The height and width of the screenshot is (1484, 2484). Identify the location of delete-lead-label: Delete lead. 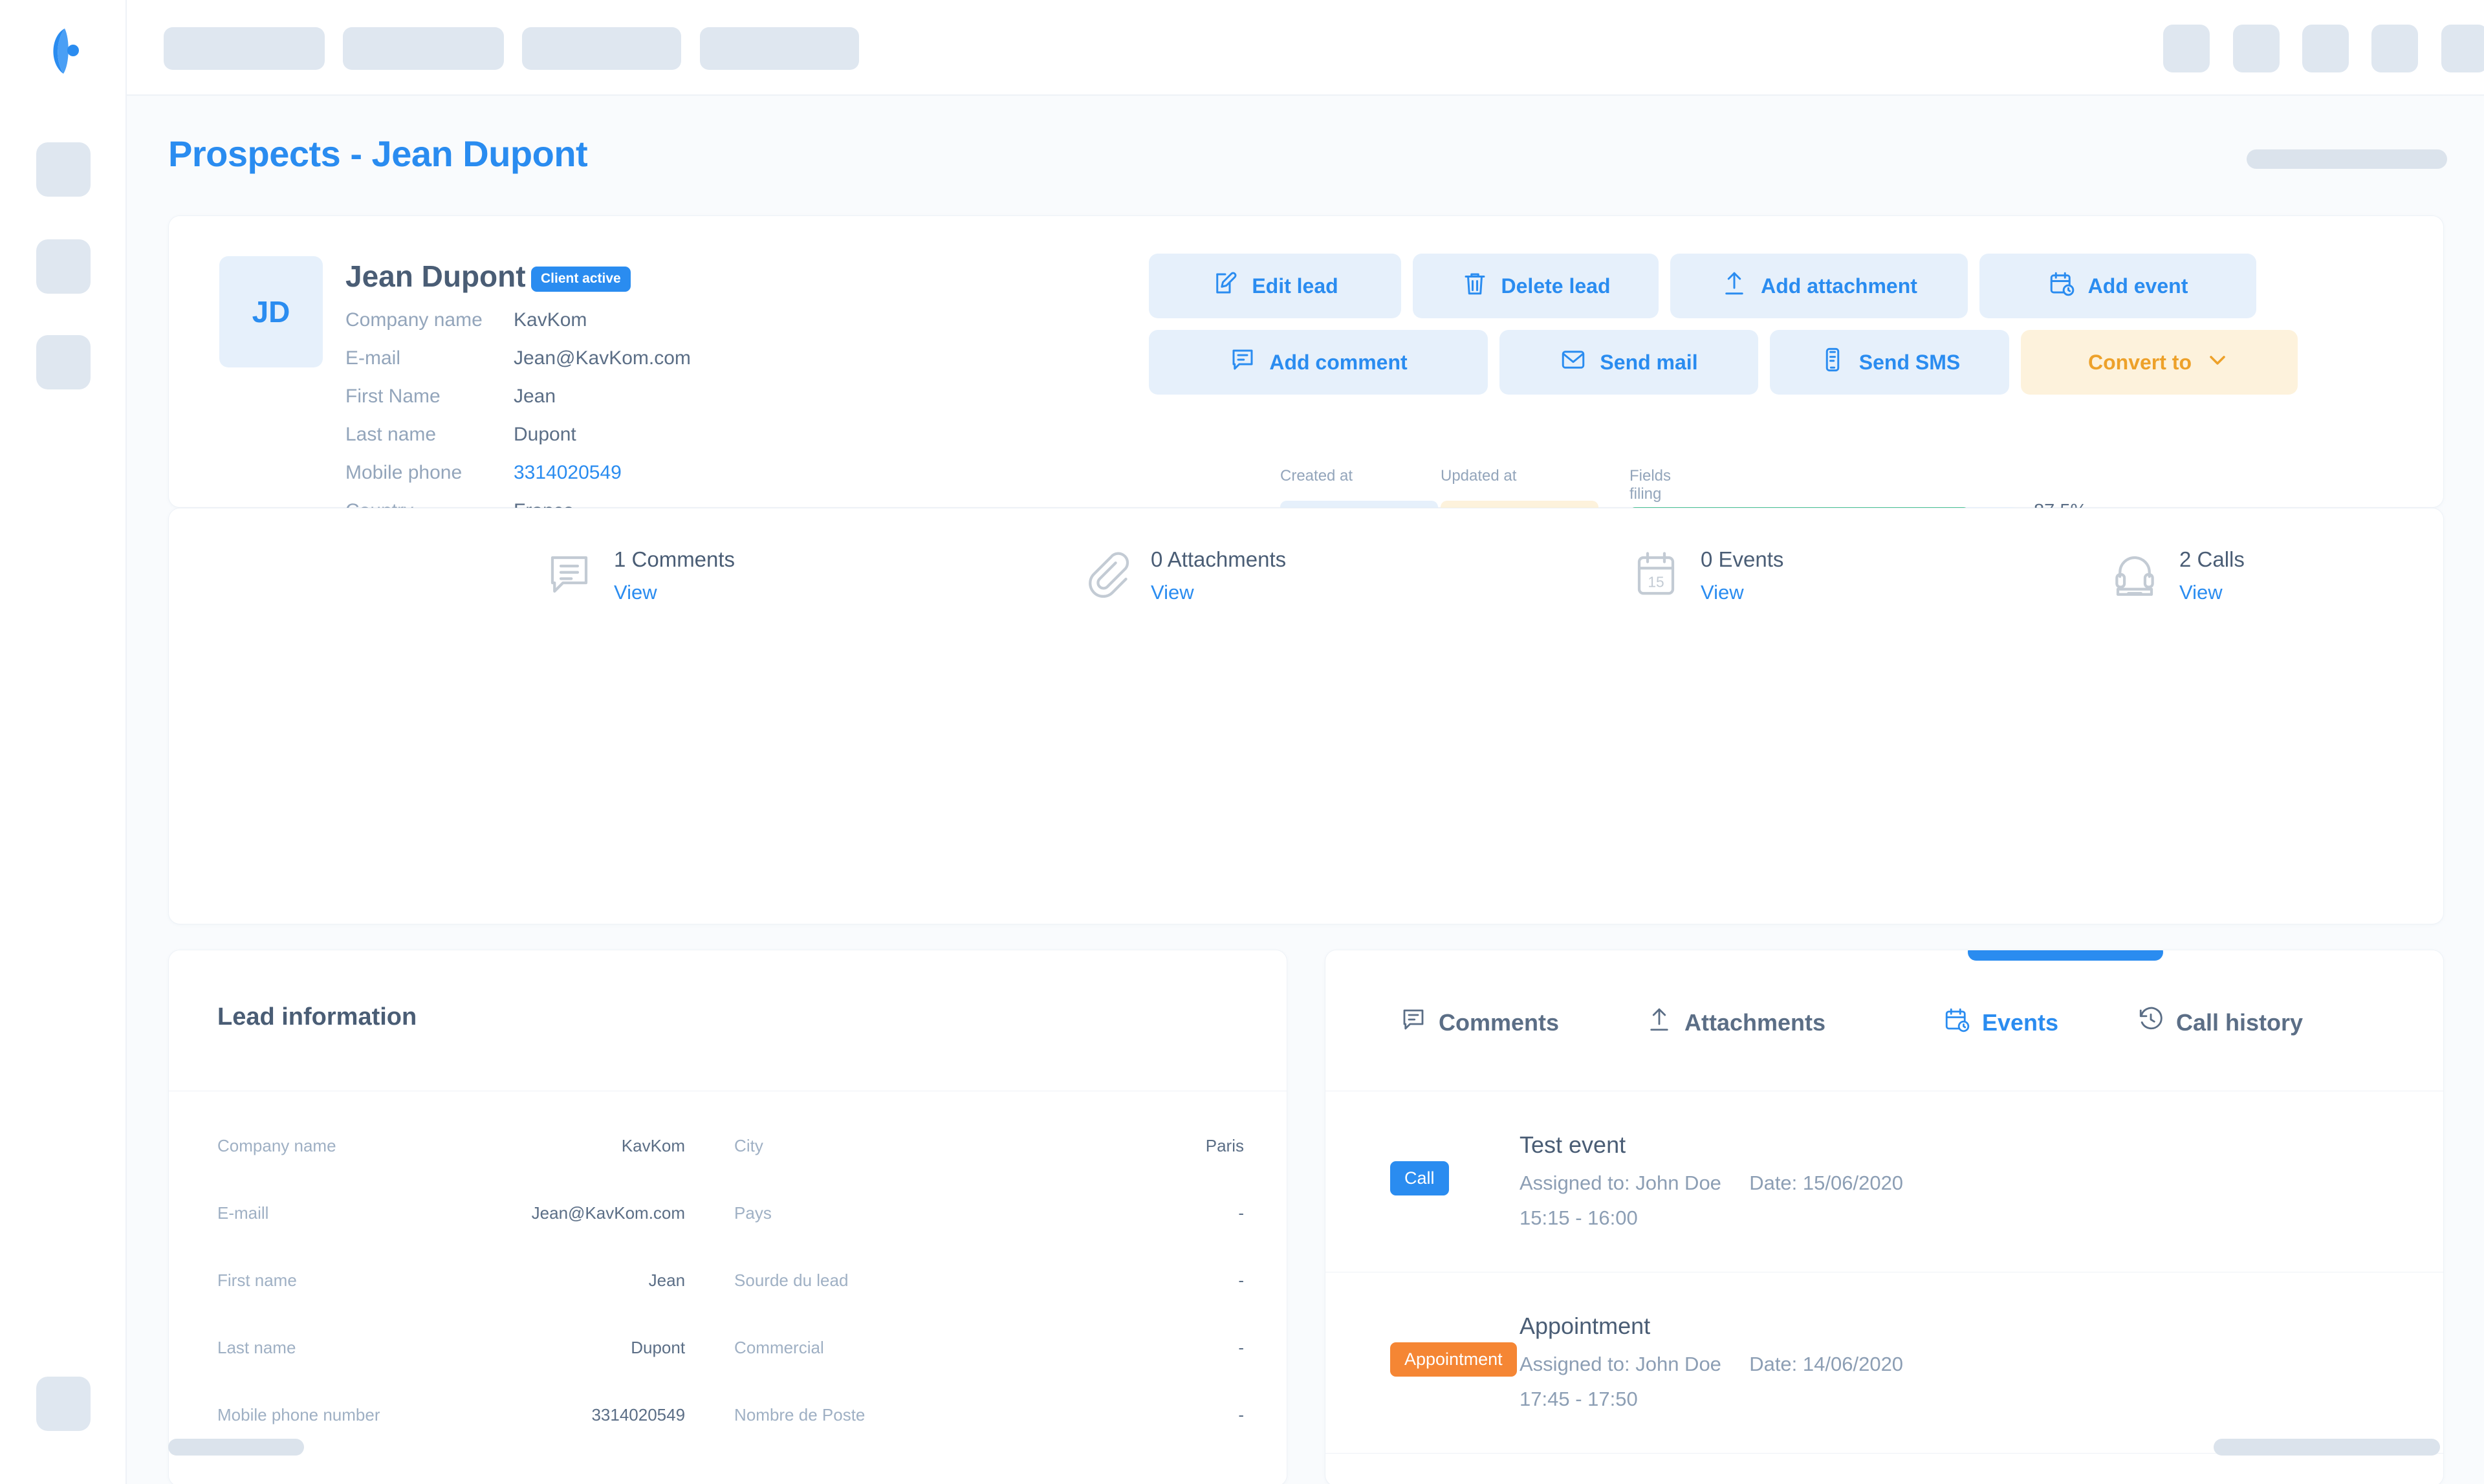
(1556, 286).